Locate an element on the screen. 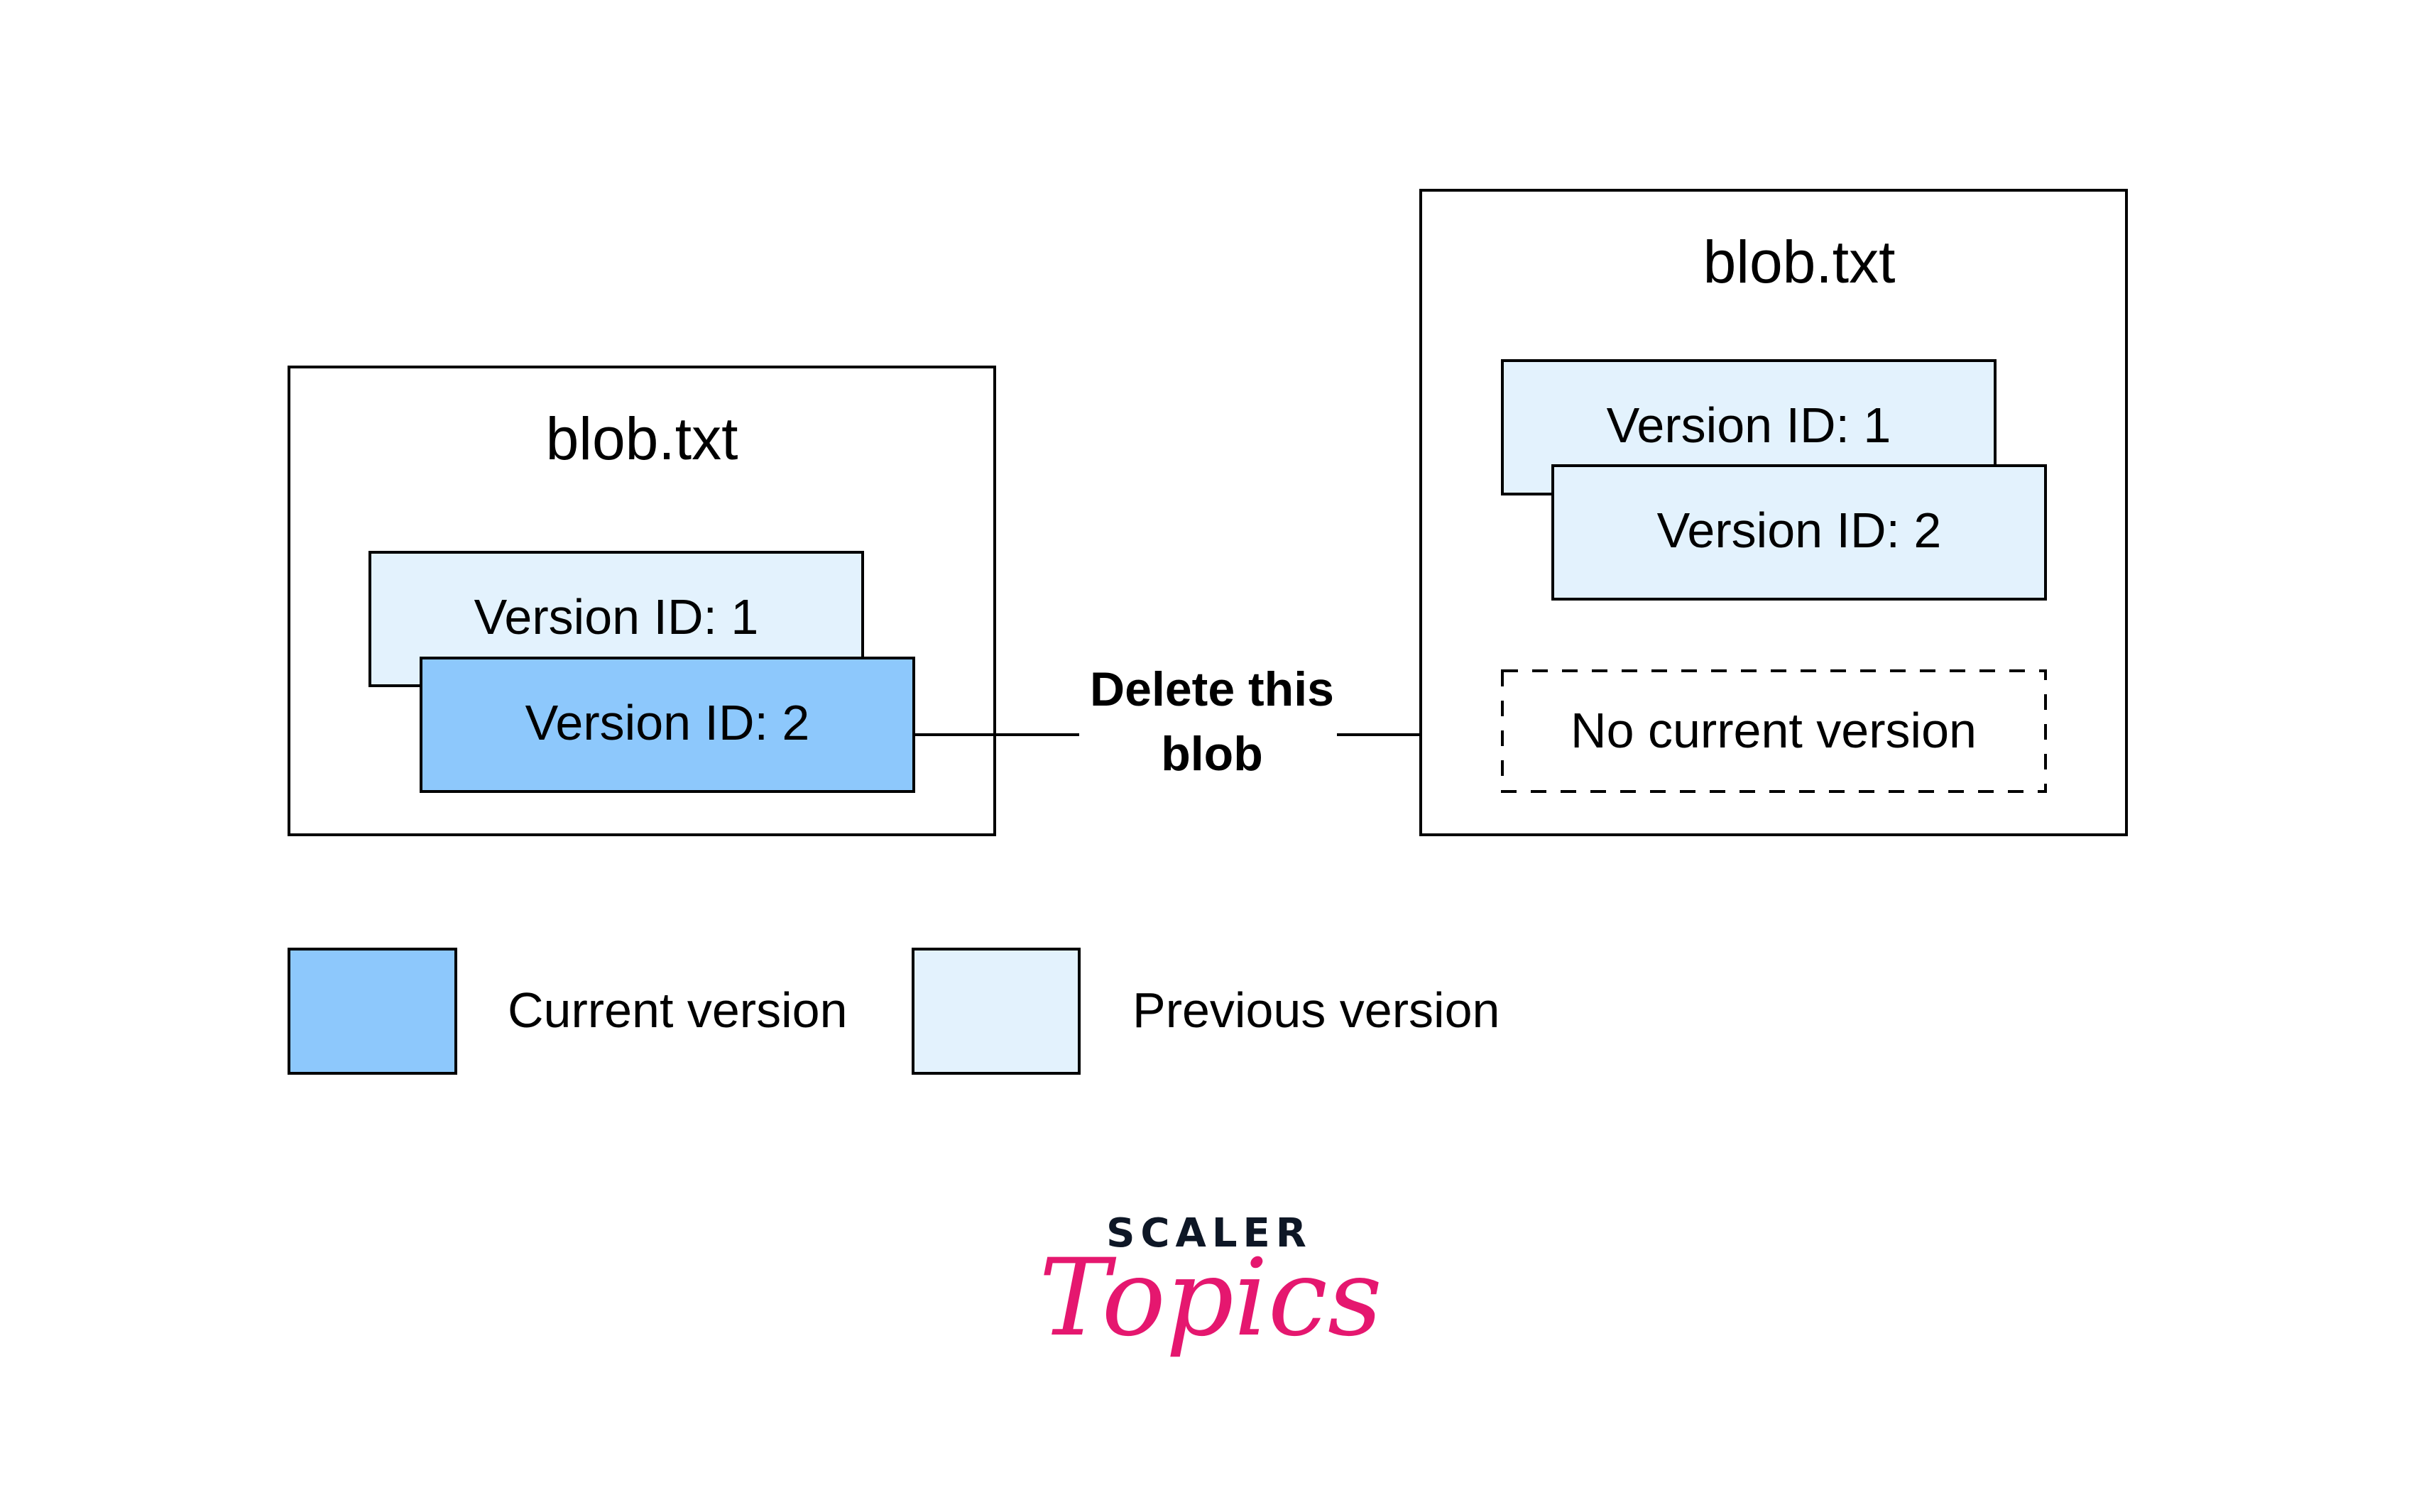 The image size is (2414, 1512). before-blob-container: blob.txt Version ID: 1 Version ID: 2 is located at coordinates (642, 601).